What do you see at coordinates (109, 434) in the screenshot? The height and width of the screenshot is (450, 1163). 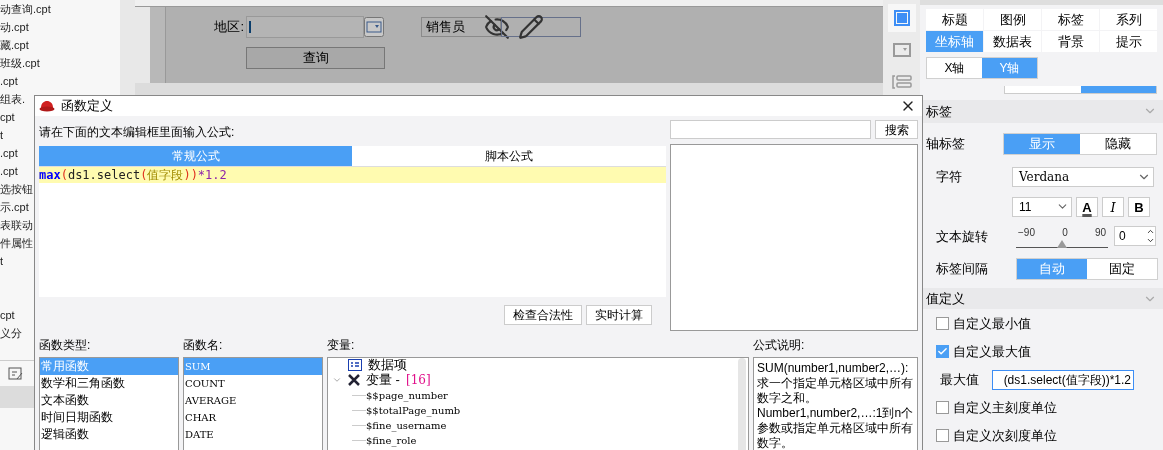 I see `list-item: 逻辑函数` at bounding box center [109, 434].